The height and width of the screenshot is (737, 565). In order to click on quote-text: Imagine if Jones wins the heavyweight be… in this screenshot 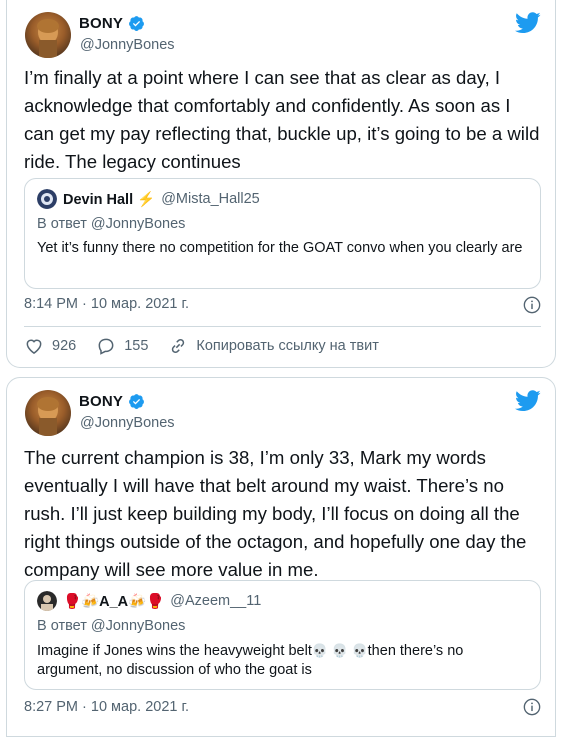, I will do `click(282, 660)`.